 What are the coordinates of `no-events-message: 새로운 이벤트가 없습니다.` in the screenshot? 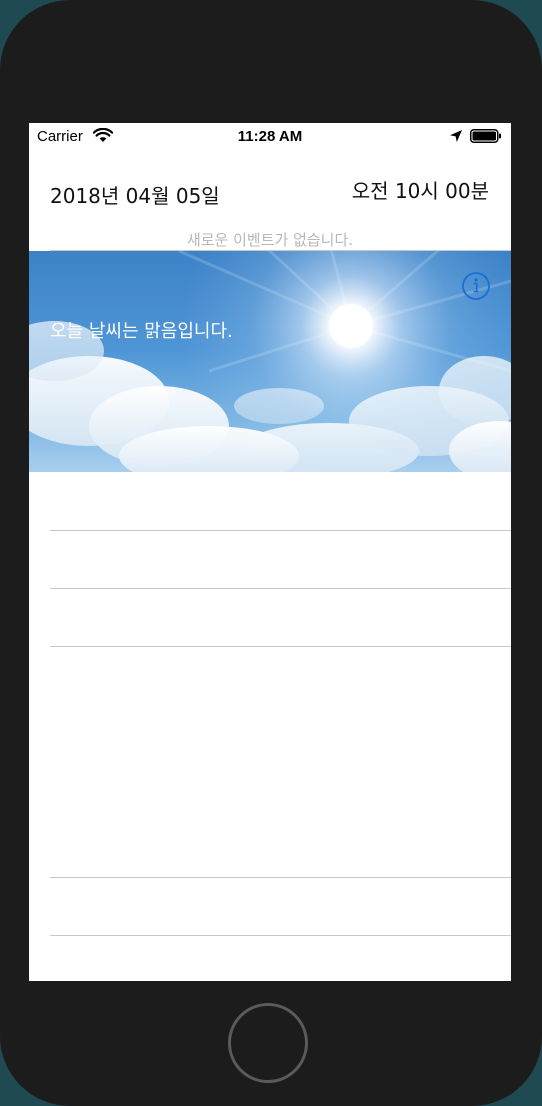 It's located at (270, 240).